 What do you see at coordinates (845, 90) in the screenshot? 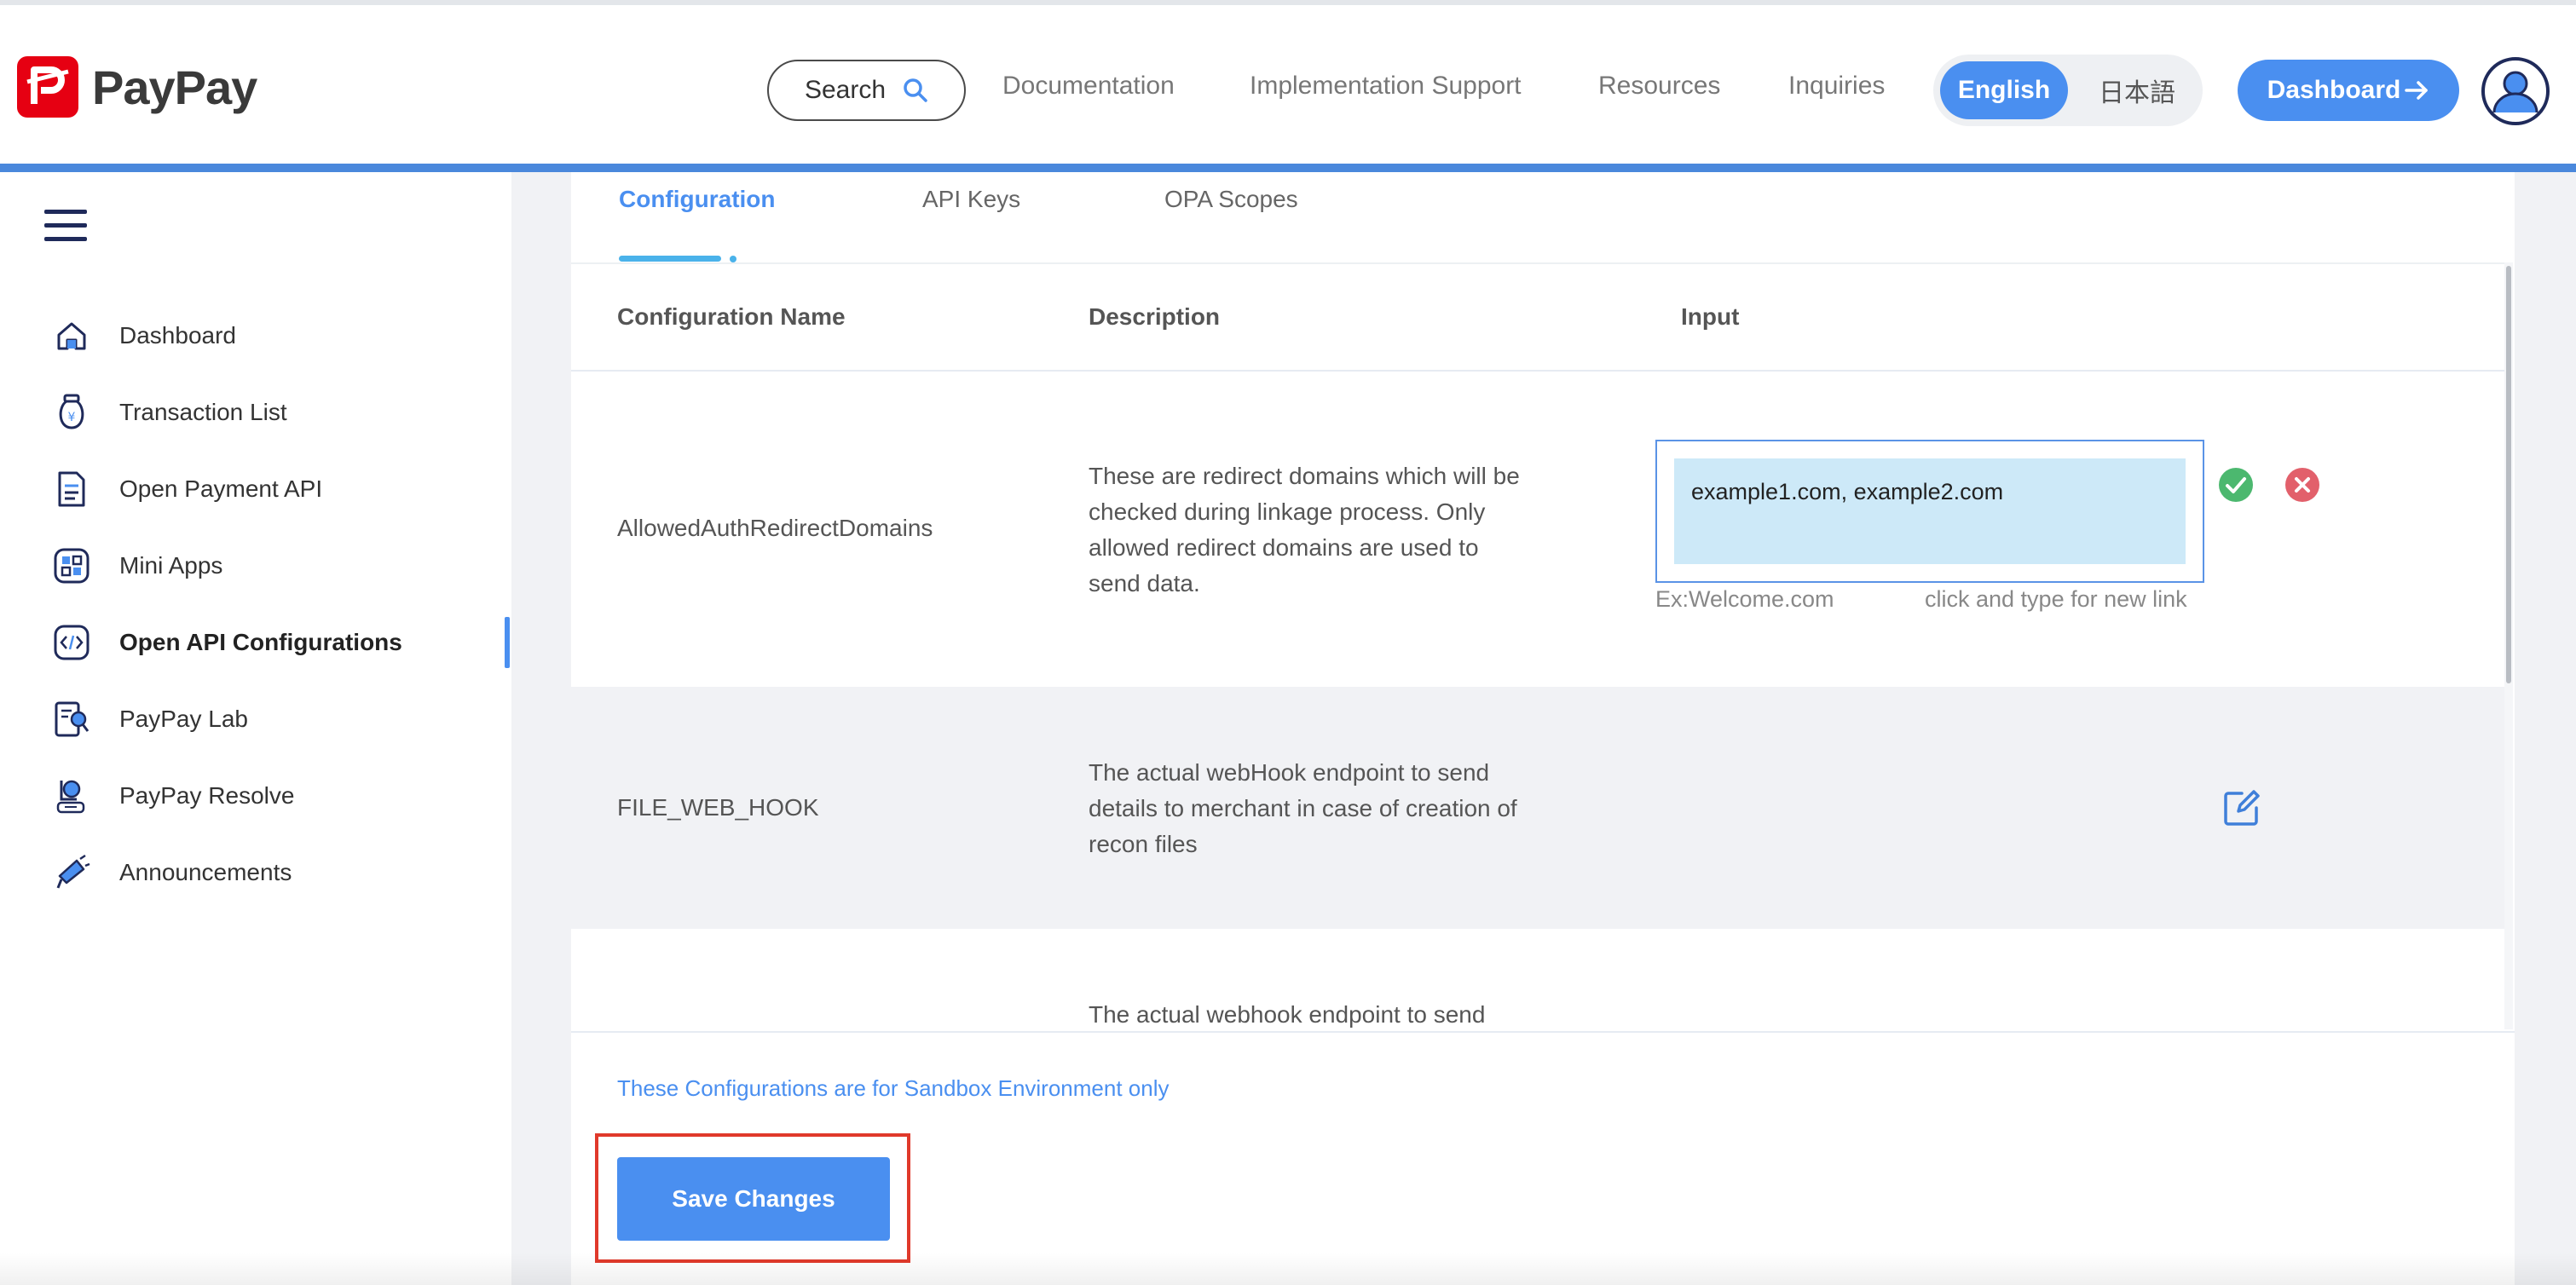
I see `search-label: Search` at bounding box center [845, 90].